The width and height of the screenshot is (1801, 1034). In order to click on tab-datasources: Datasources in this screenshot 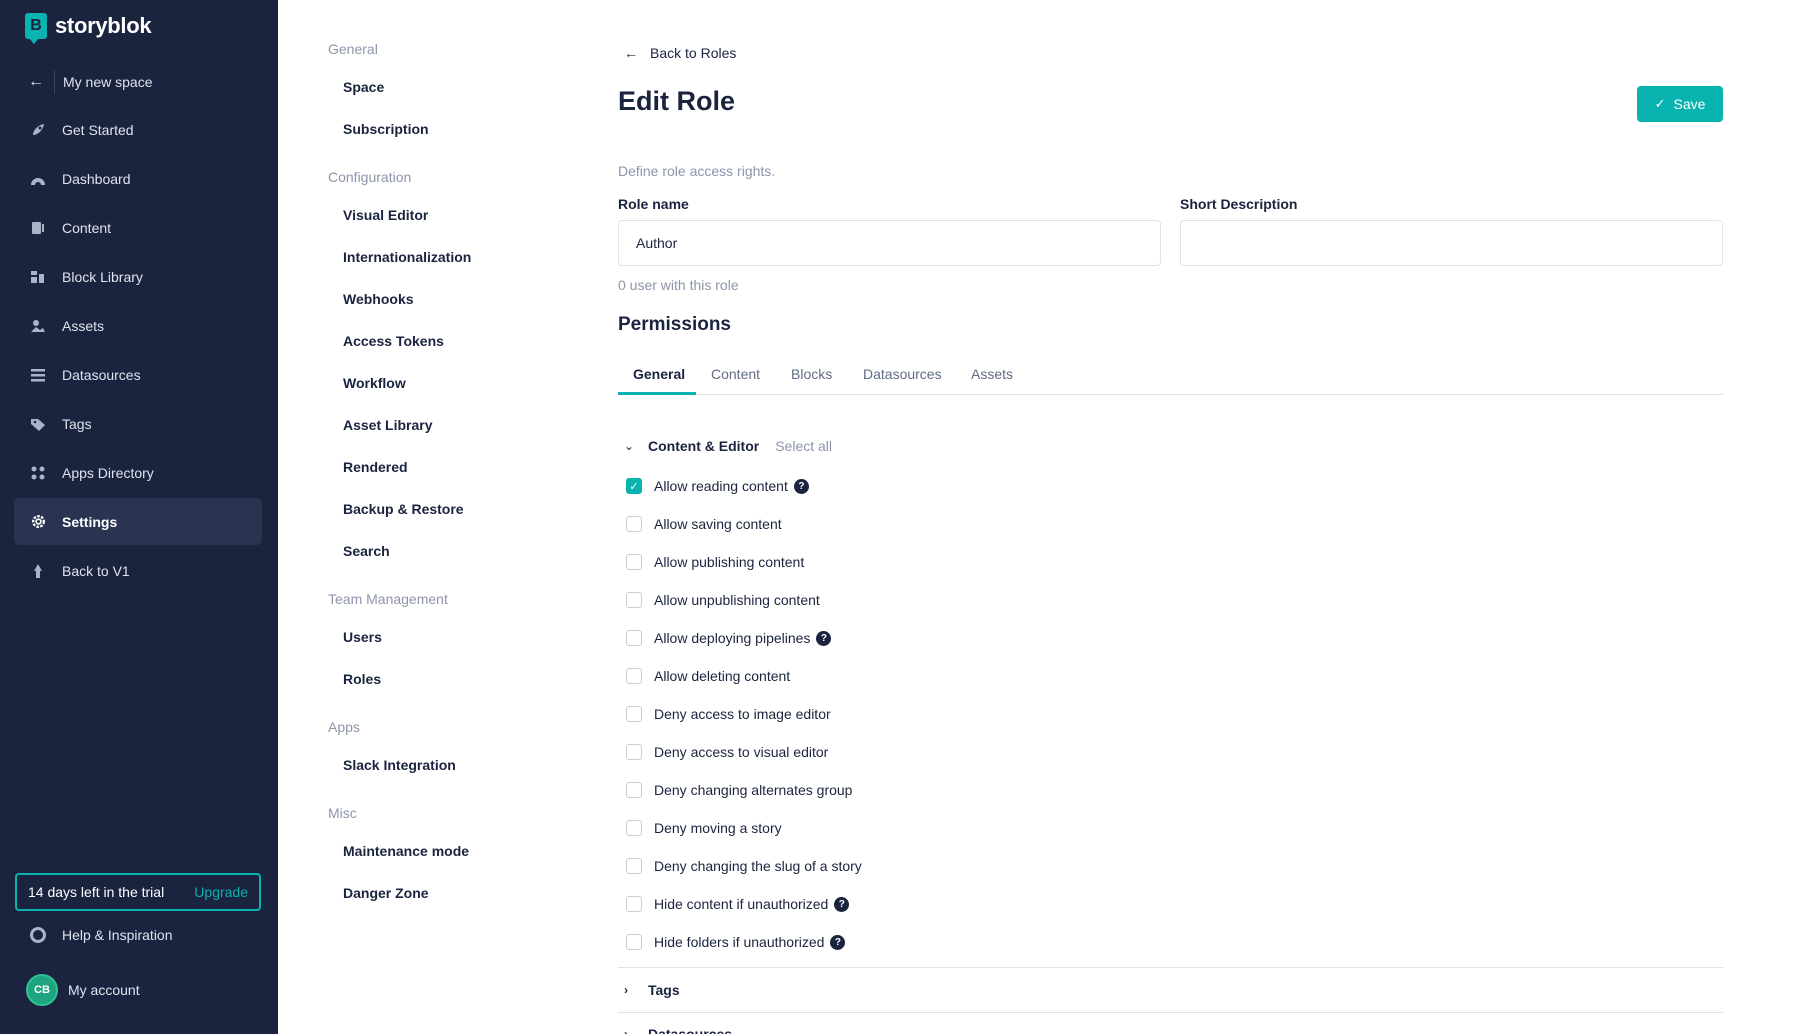, I will do `click(902, 374)`.